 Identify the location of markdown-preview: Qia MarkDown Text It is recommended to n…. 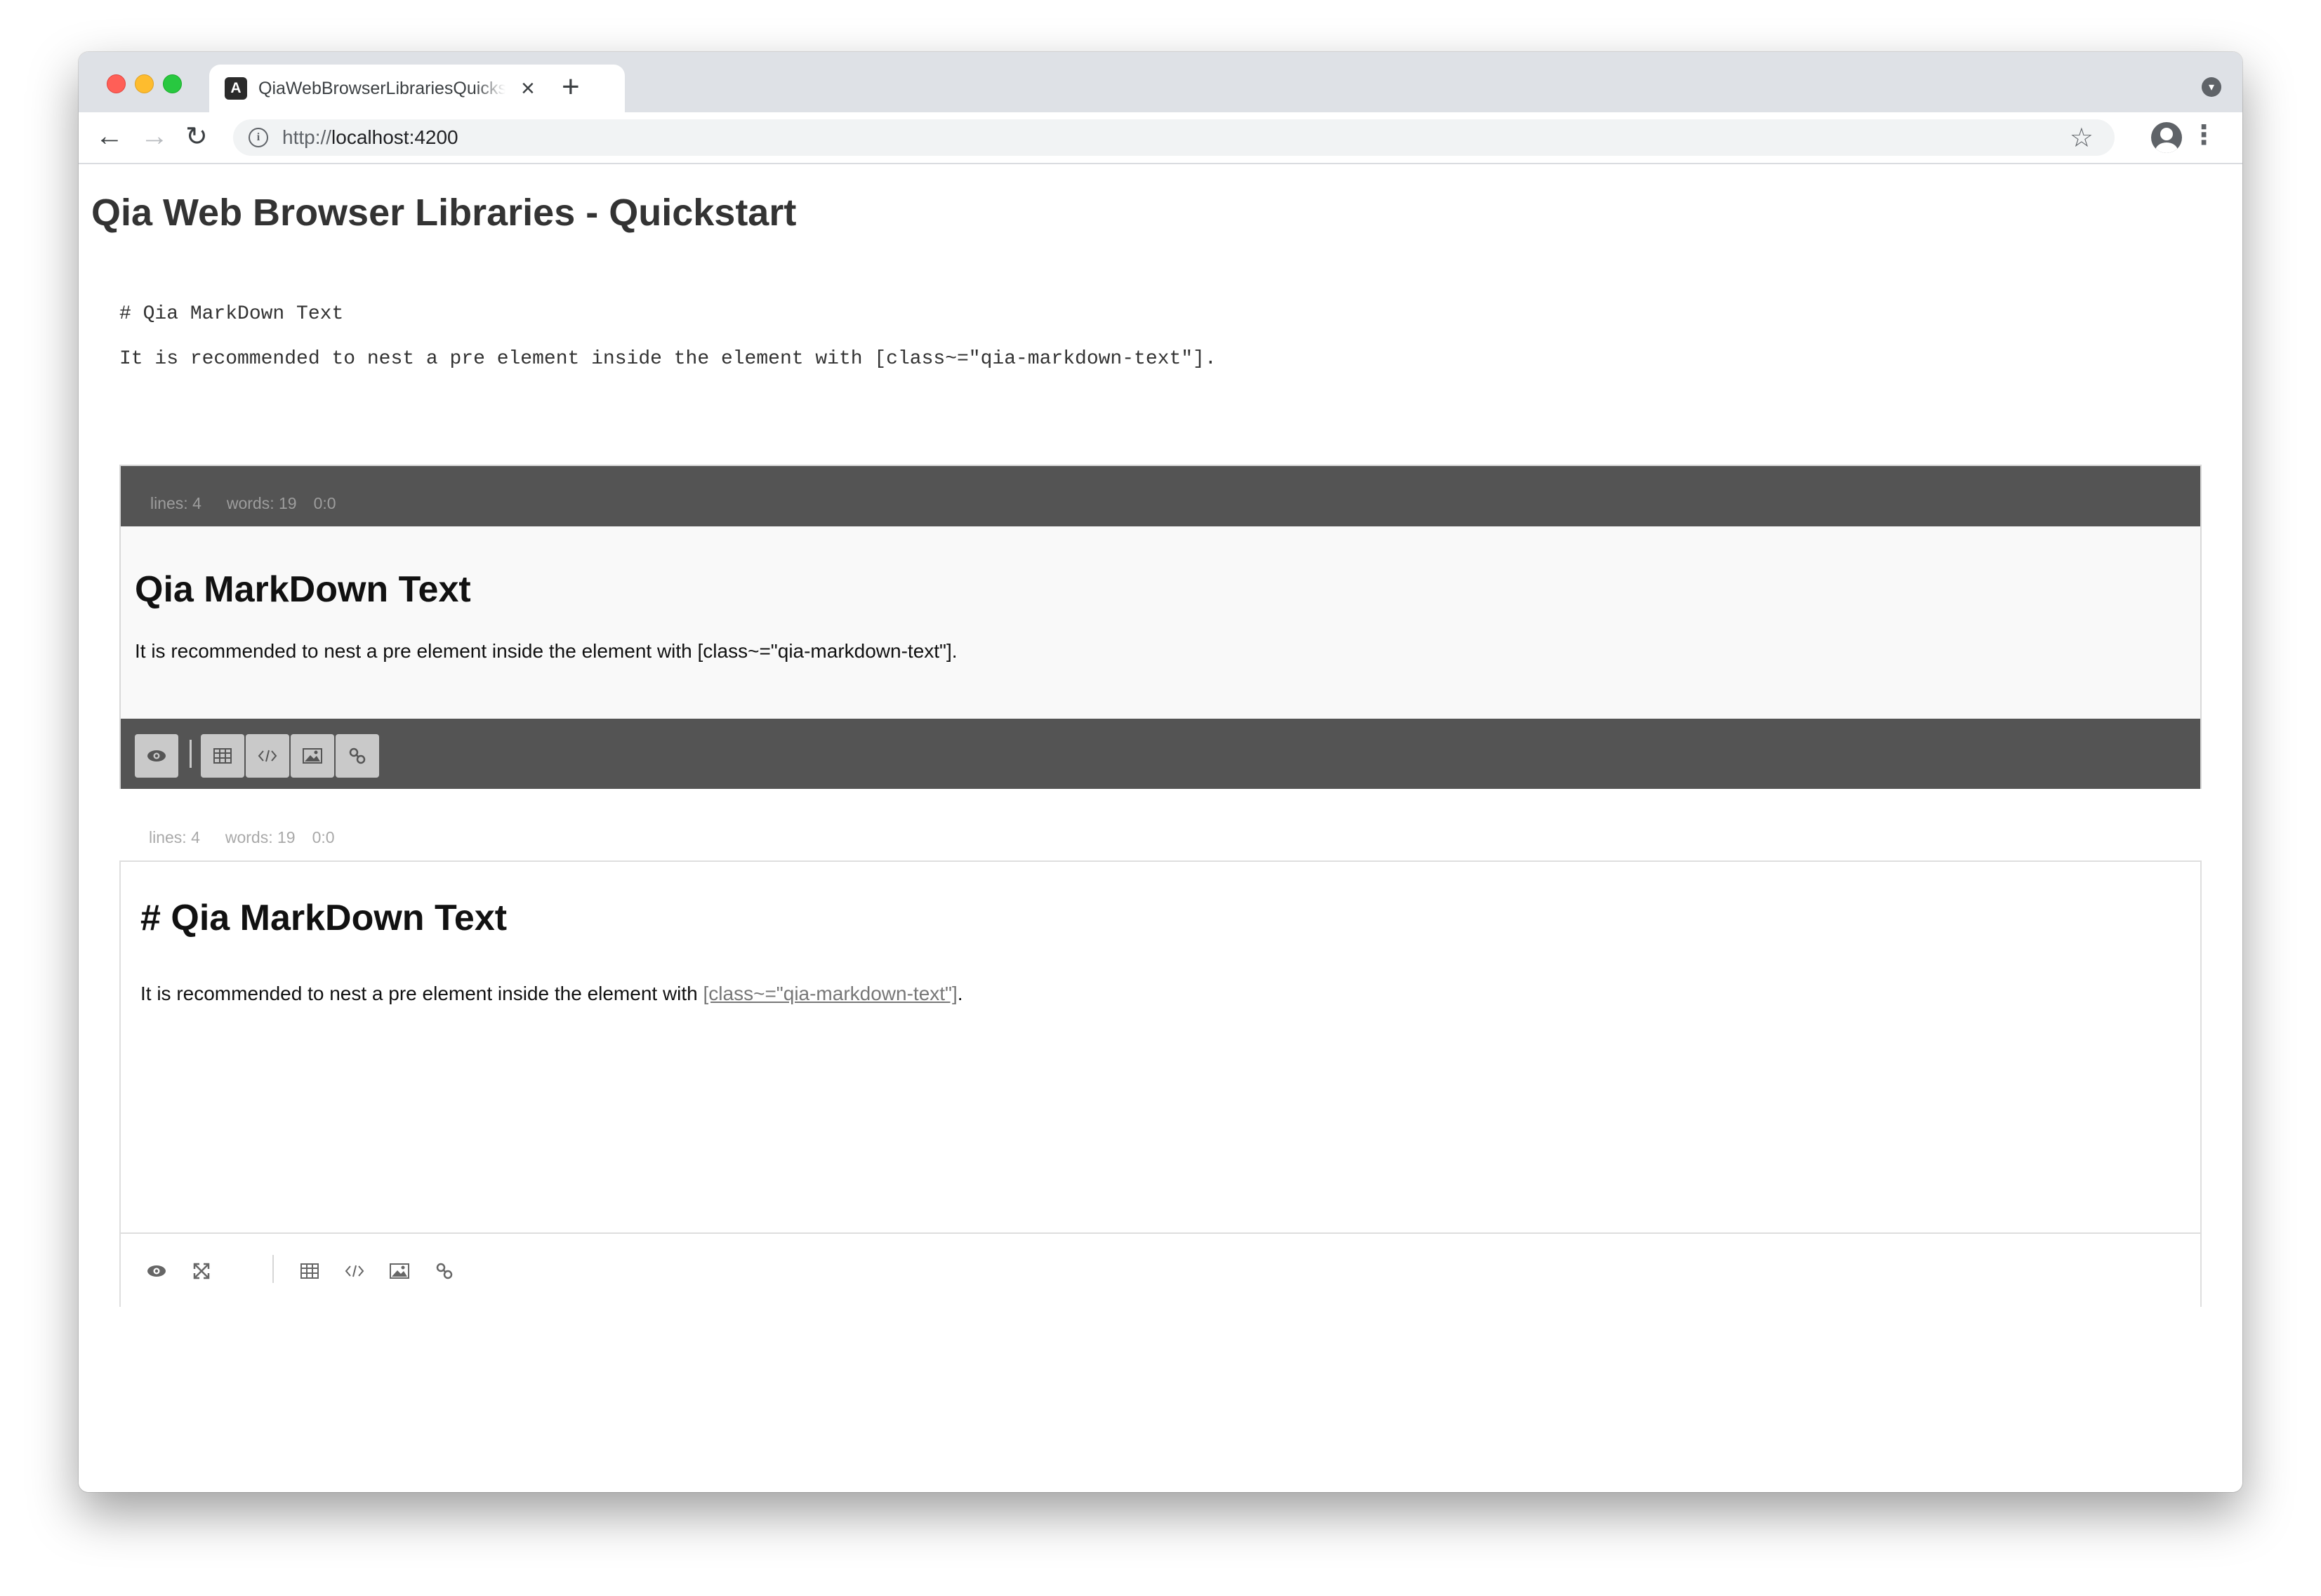
(1160, 622).